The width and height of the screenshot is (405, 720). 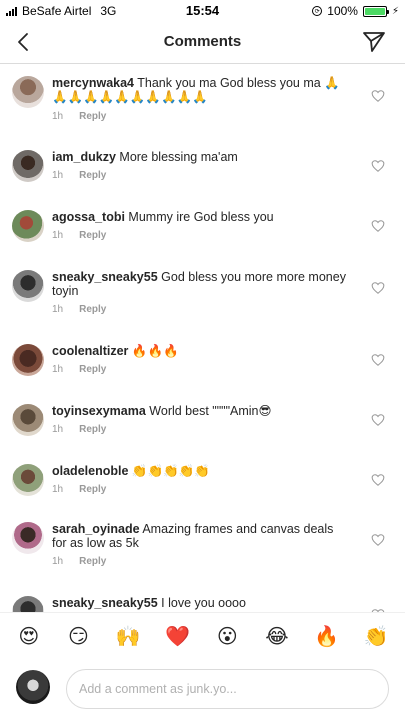 I want to click on comment-item: oladelenoble 👏👏👏👏👏 1h Reply, so click(x=202, y=488).